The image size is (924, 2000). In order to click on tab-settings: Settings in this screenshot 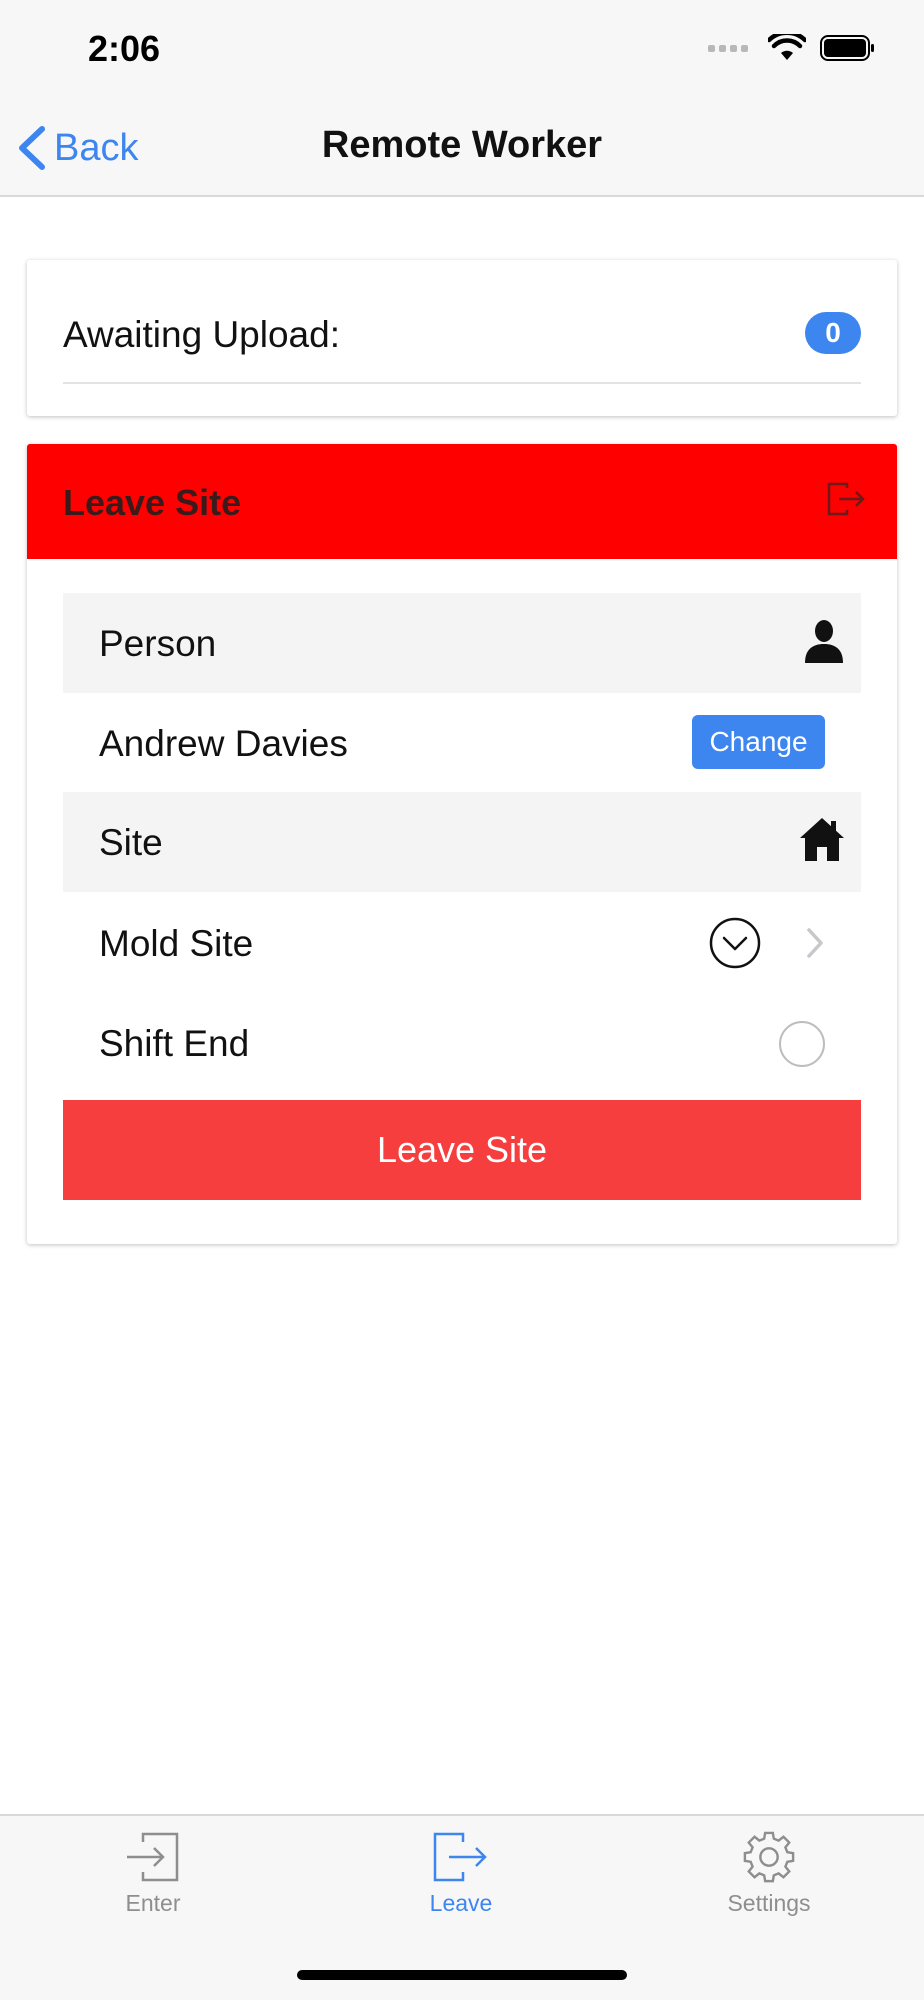, I will do `click(769, 1885)`.